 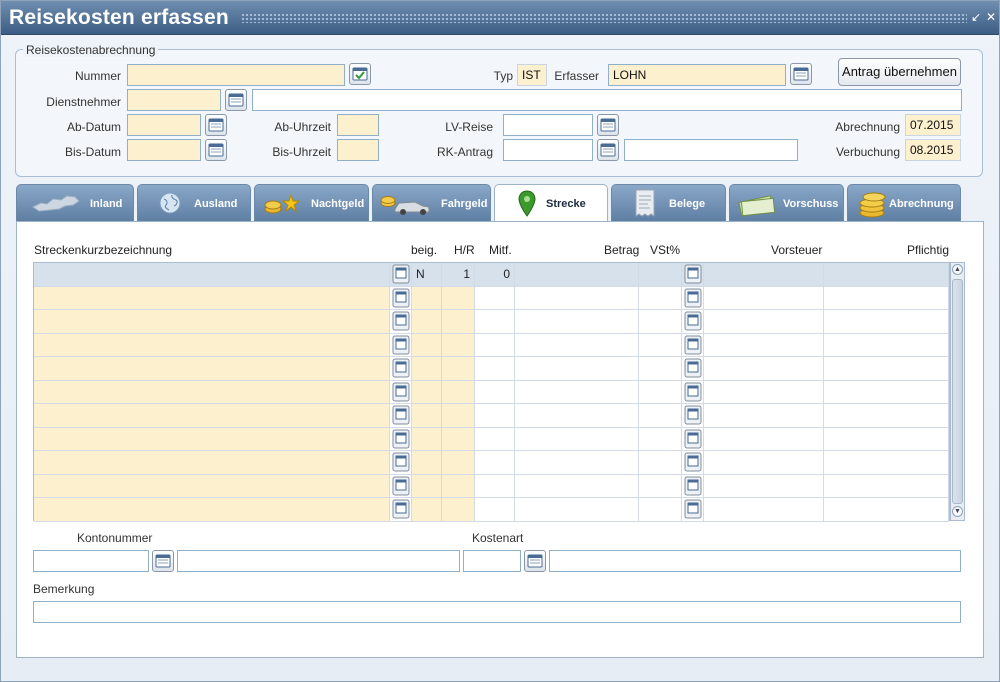 I want to click on tab-belege: Belege, so click(x=668, y=202).